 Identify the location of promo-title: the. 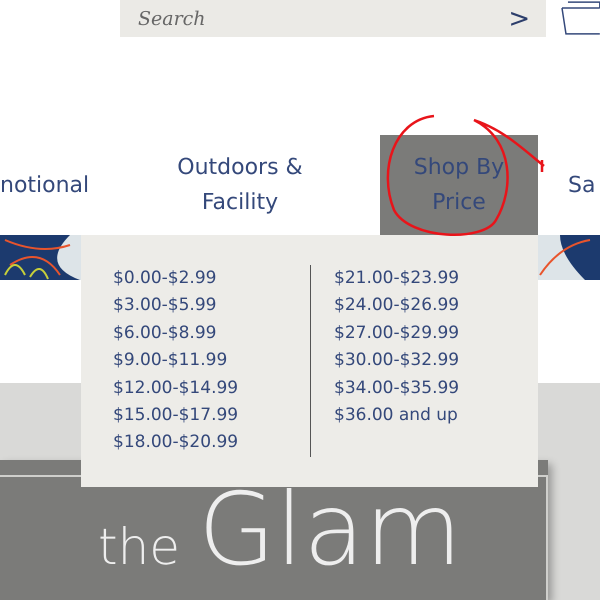
(139, 547).